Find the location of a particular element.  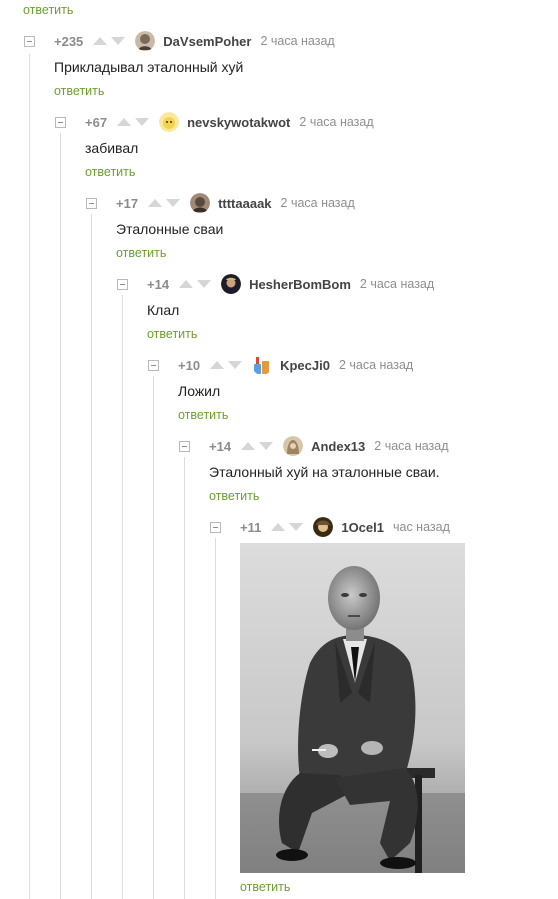

comment-time: час назад is located at coordinates (421, 527).